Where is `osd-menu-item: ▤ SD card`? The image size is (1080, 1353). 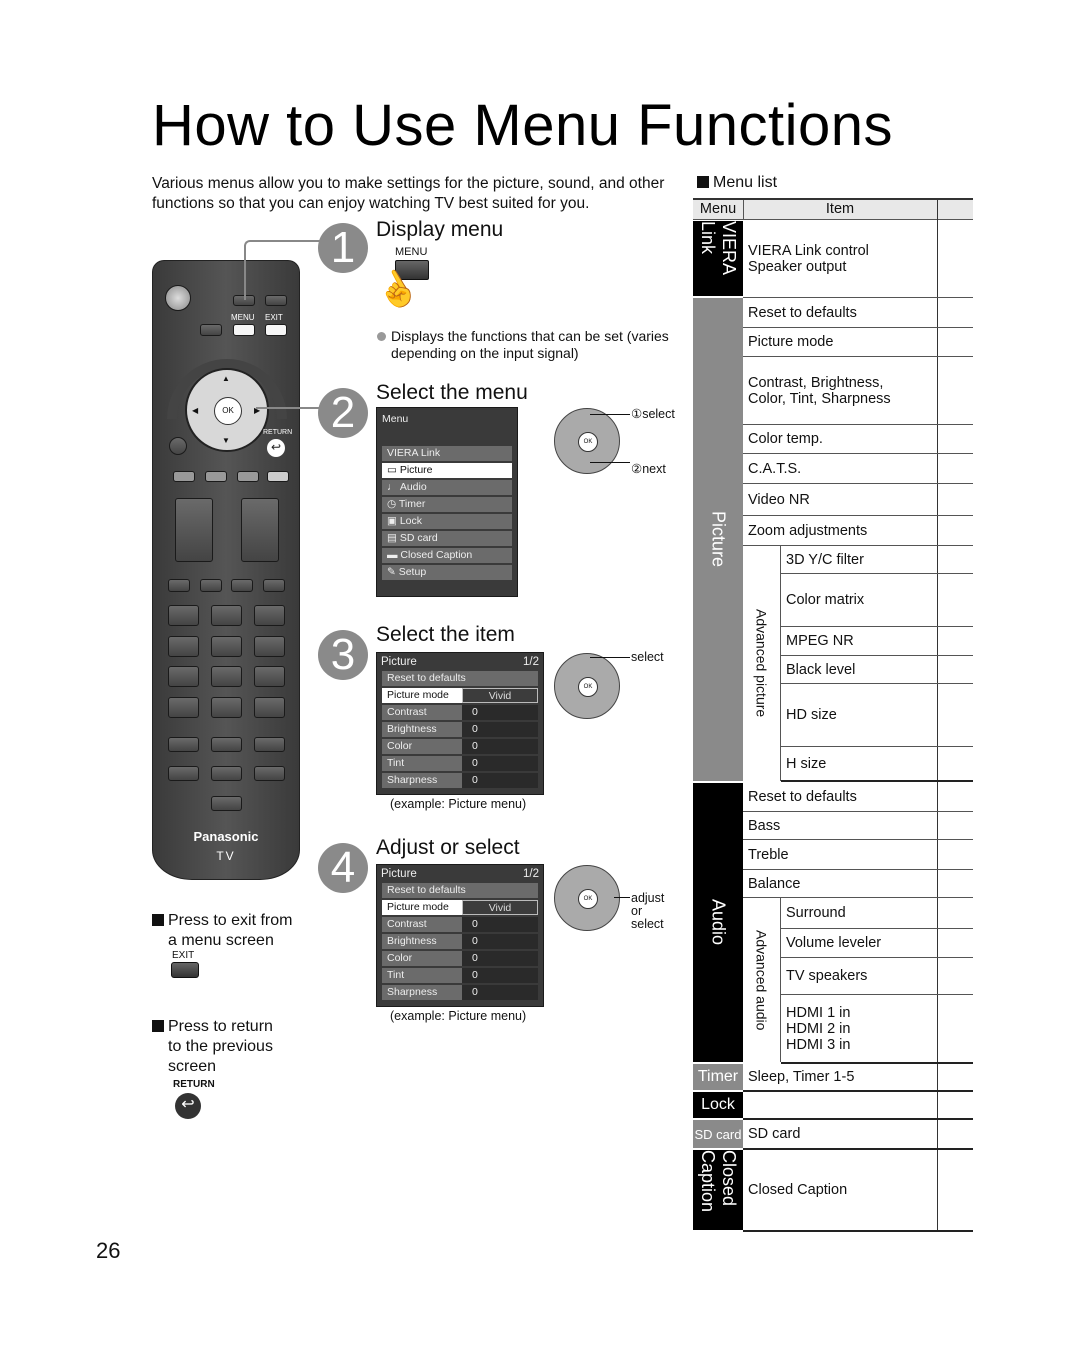
osd-menu-item: ▤ SD card is located at coordinates (447, 538).